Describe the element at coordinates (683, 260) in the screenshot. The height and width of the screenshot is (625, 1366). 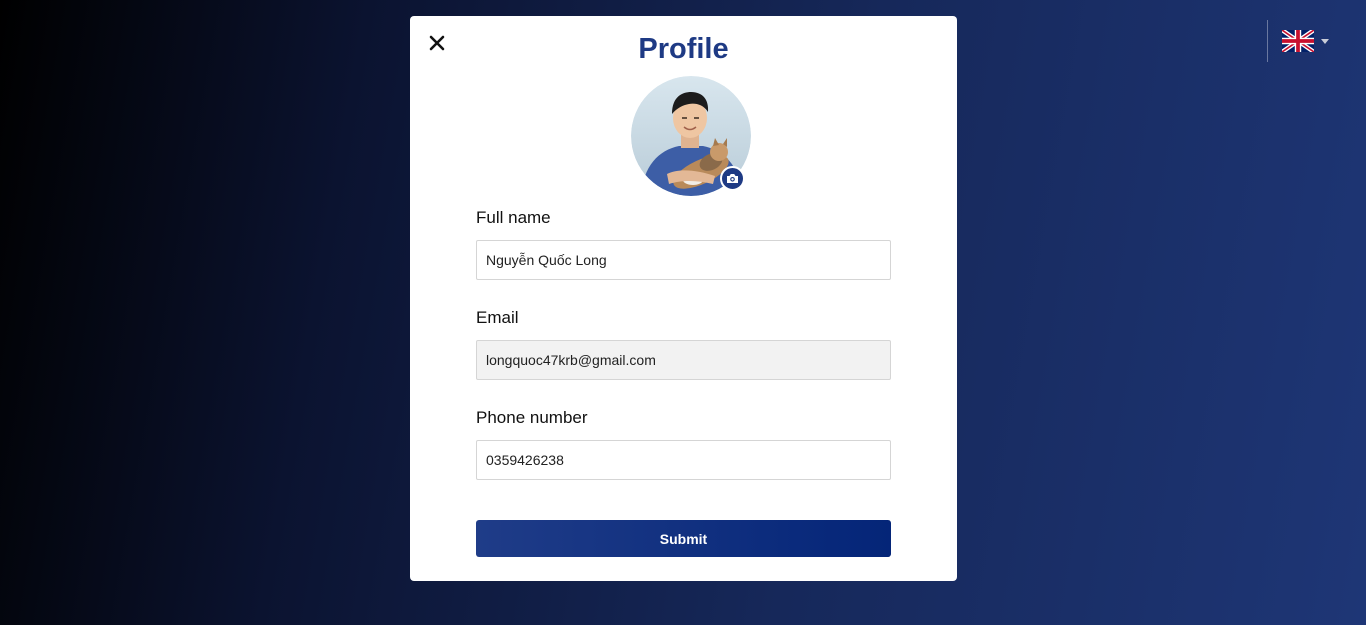
I see `full-name-input` at that location.